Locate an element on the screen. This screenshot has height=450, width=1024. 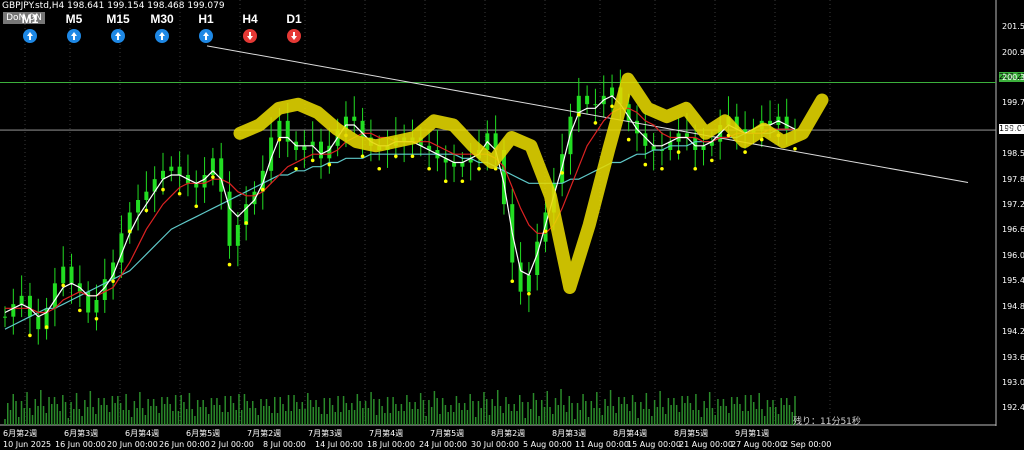
week-axis-label: 7月第4週 is located at coordinates (386, 433).